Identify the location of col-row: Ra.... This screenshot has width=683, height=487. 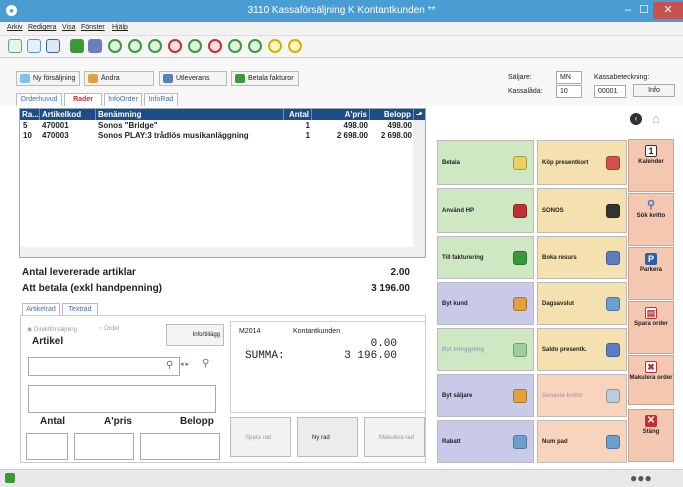
(30, 114).